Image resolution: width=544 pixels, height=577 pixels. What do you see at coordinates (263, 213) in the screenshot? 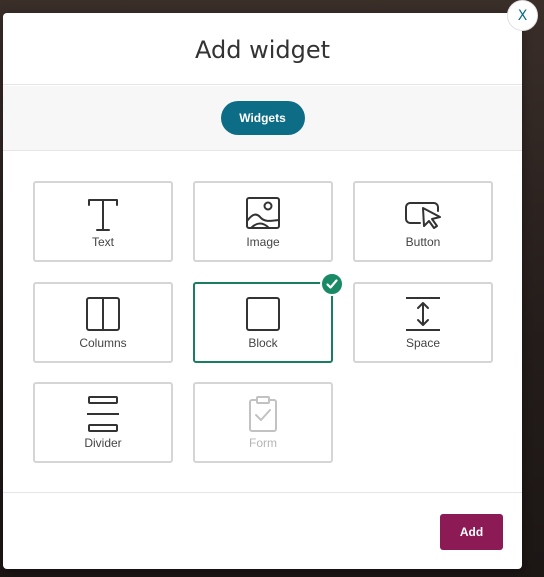
I see `image-icon` at bounding box center [263, 213].